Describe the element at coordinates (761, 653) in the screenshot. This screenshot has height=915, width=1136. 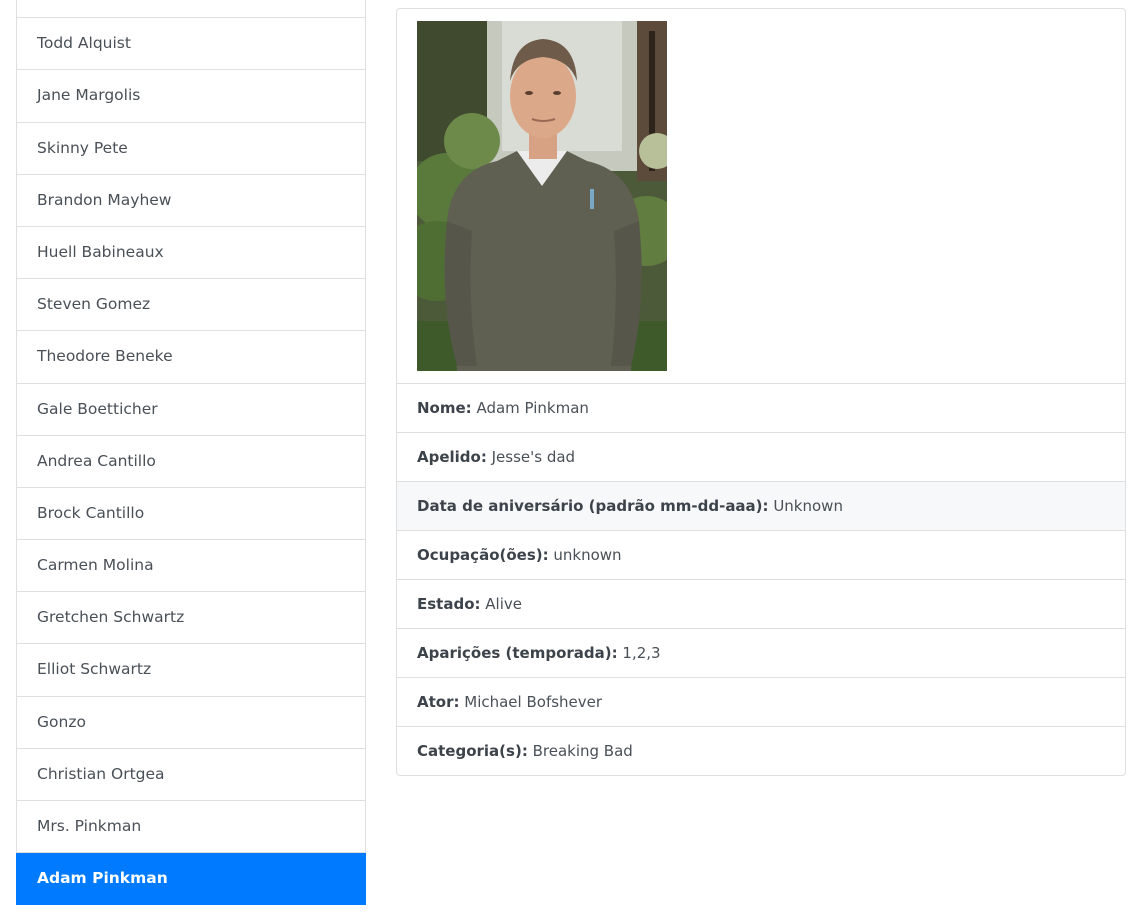
I see `detail-aparicoes: Aparições (temporada): 1,2,3` at that location.